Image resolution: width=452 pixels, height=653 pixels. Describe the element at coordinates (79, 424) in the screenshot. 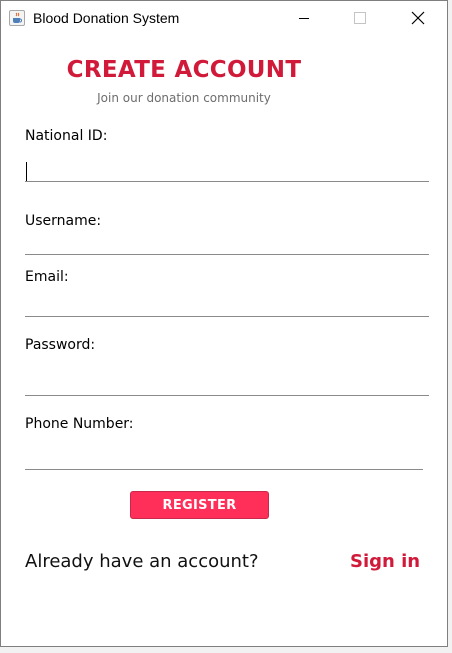

I see `phone-number-label: Phone Number:` at that location.